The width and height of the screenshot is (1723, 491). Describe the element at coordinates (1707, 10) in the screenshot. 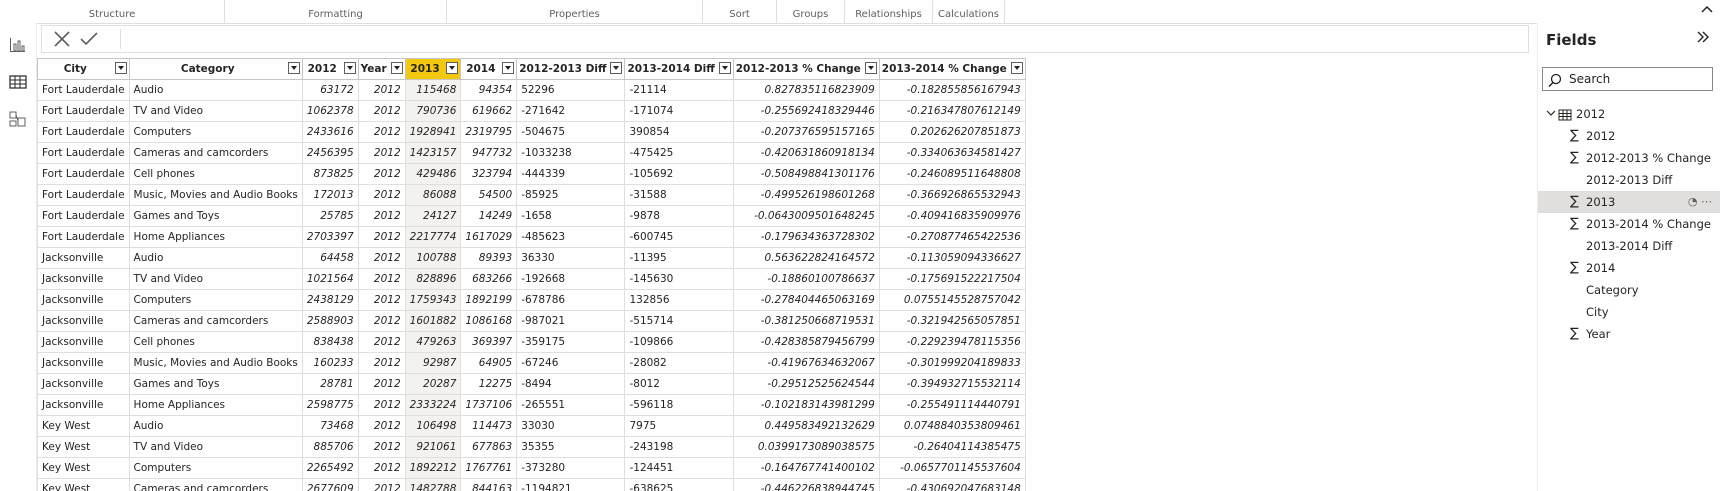

I see `collapse-ribbon-icon` at that location.